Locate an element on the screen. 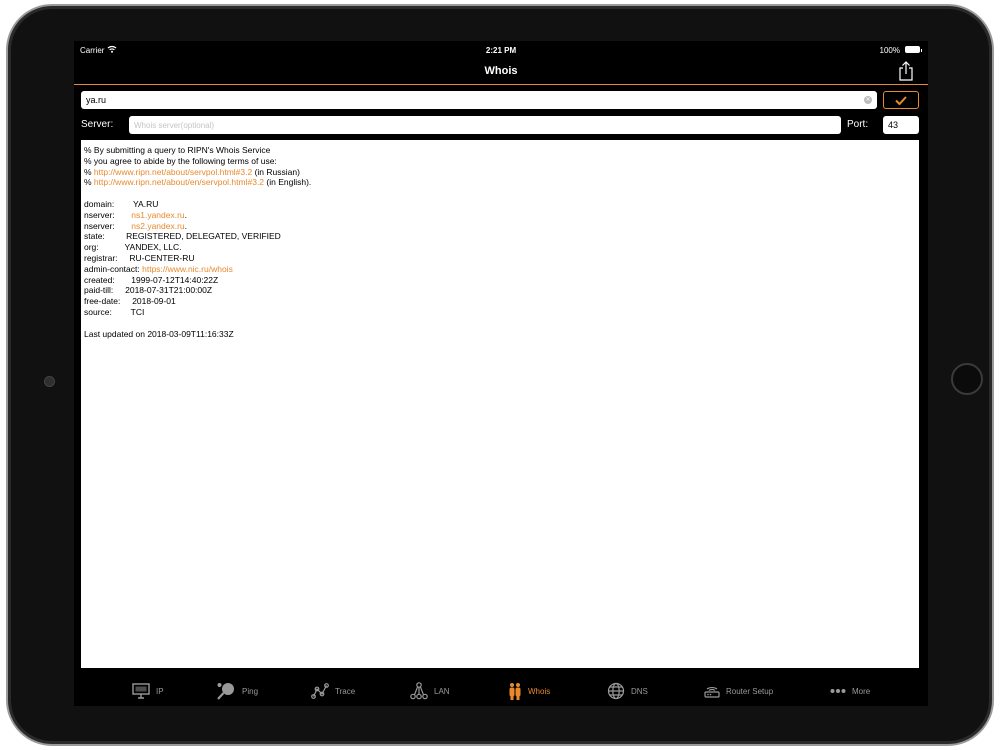  home-button is located at coordinates (967, 379).